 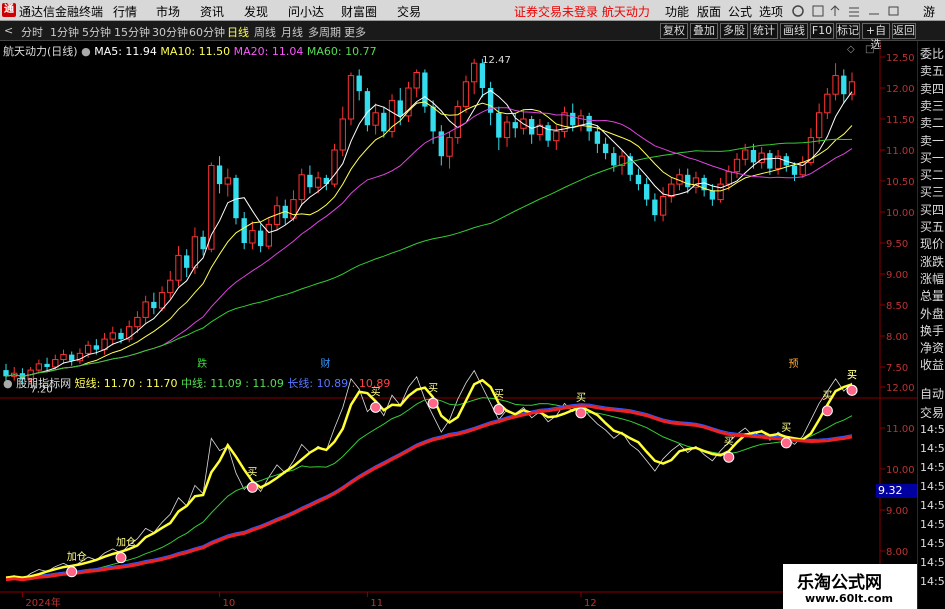 What do you see at coordinates (125, 11) in the screenshot?
I see `menu-item-quotes: 行情` at bounding box center [125, 11].